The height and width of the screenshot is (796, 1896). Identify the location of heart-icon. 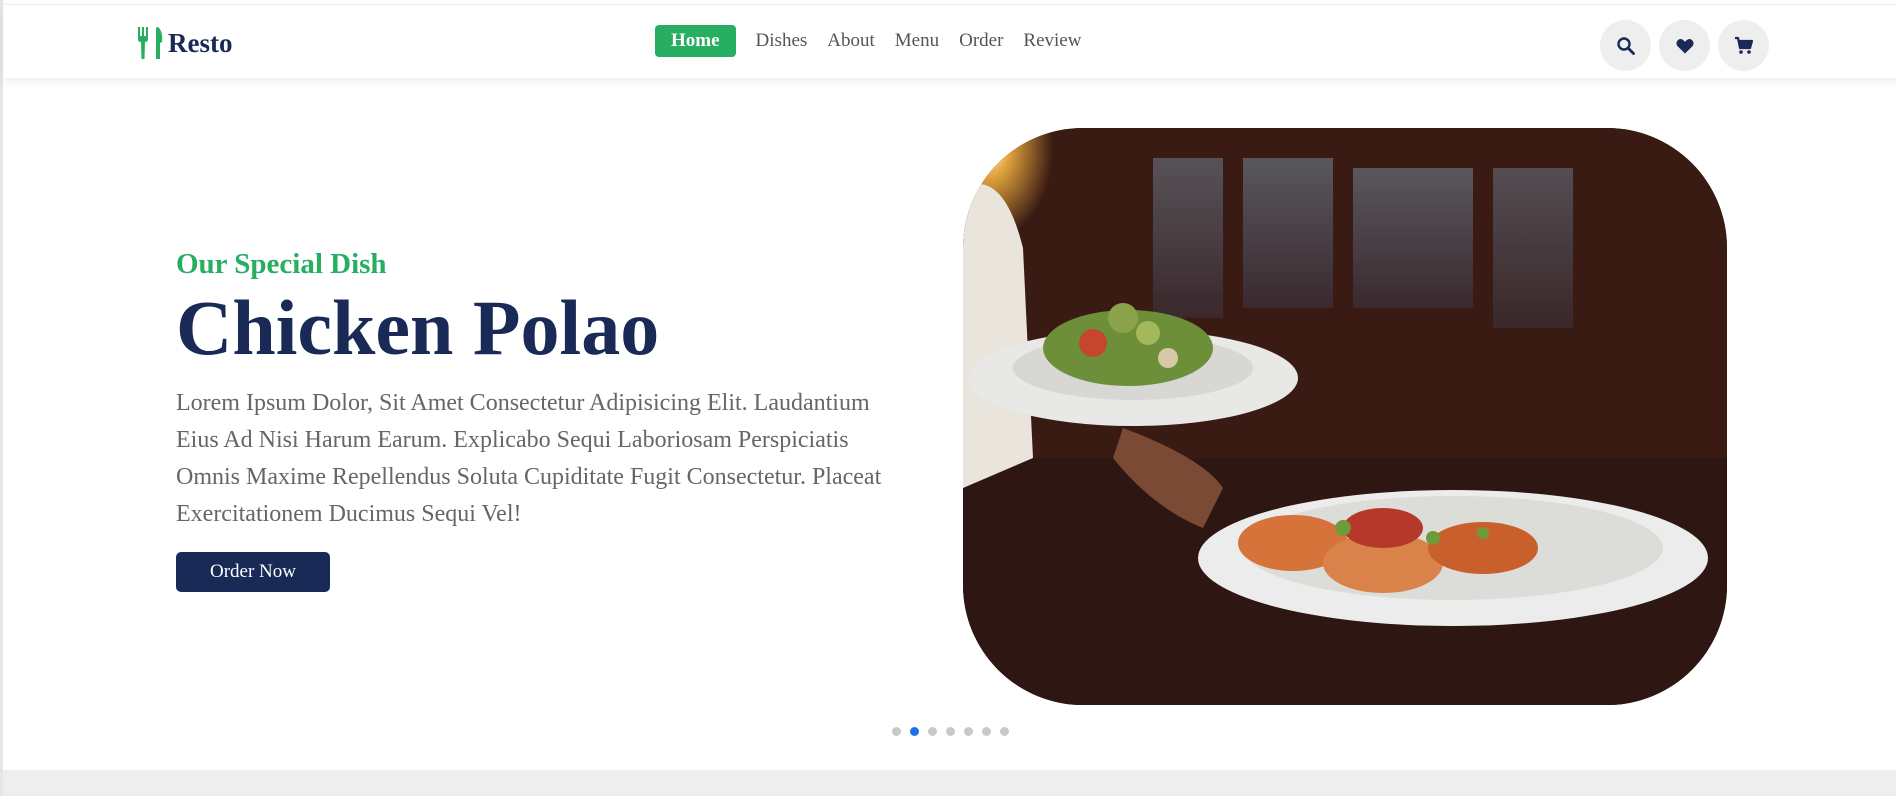
(1684, 45).